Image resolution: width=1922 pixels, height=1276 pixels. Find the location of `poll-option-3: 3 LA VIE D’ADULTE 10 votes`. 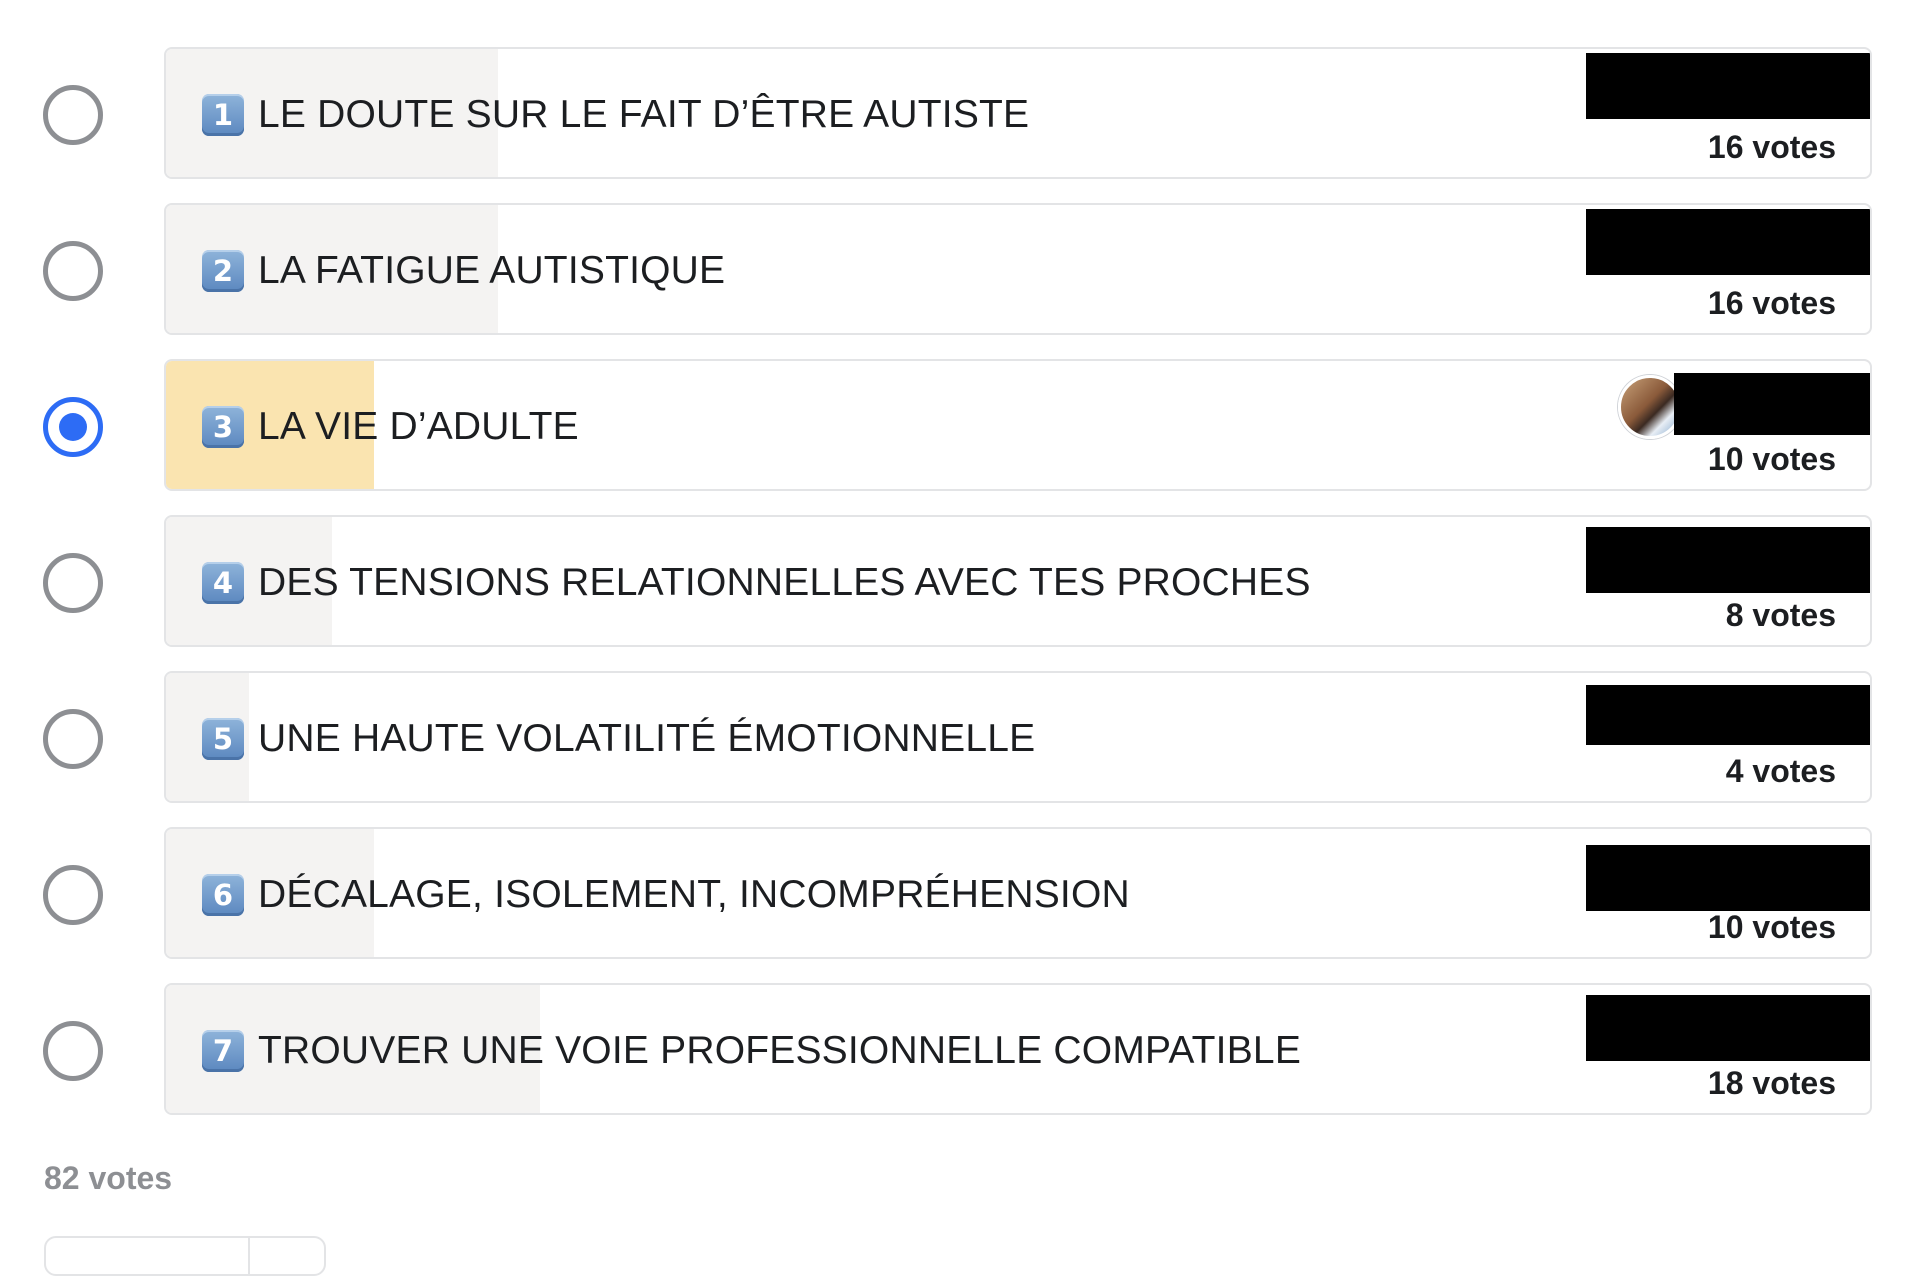

poll-option-3: 3 LA VIE D’ADULTE 10 votes is located at coordinates (1018, 425).